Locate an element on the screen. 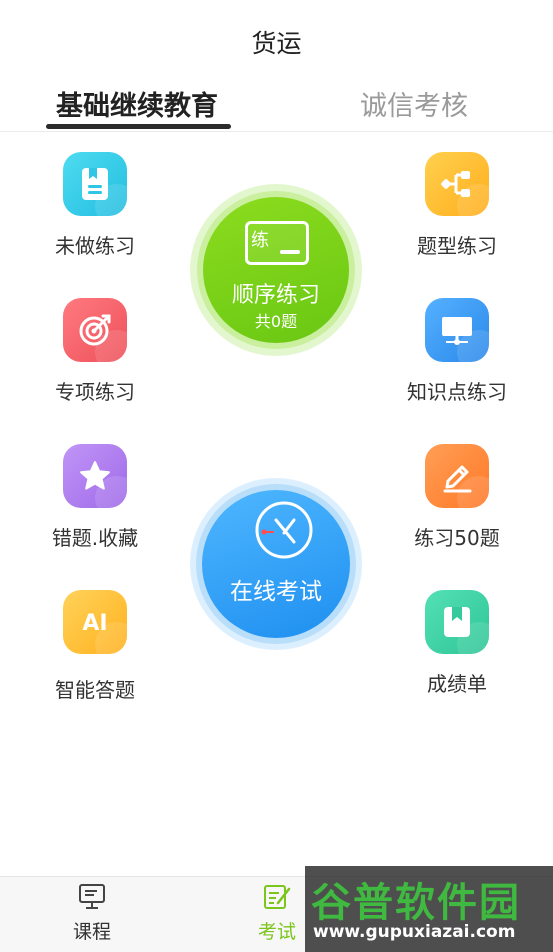 The image size is (553, 952). wrong-favorites-button: 错题.收藏 is located at coordinates (95, 497).